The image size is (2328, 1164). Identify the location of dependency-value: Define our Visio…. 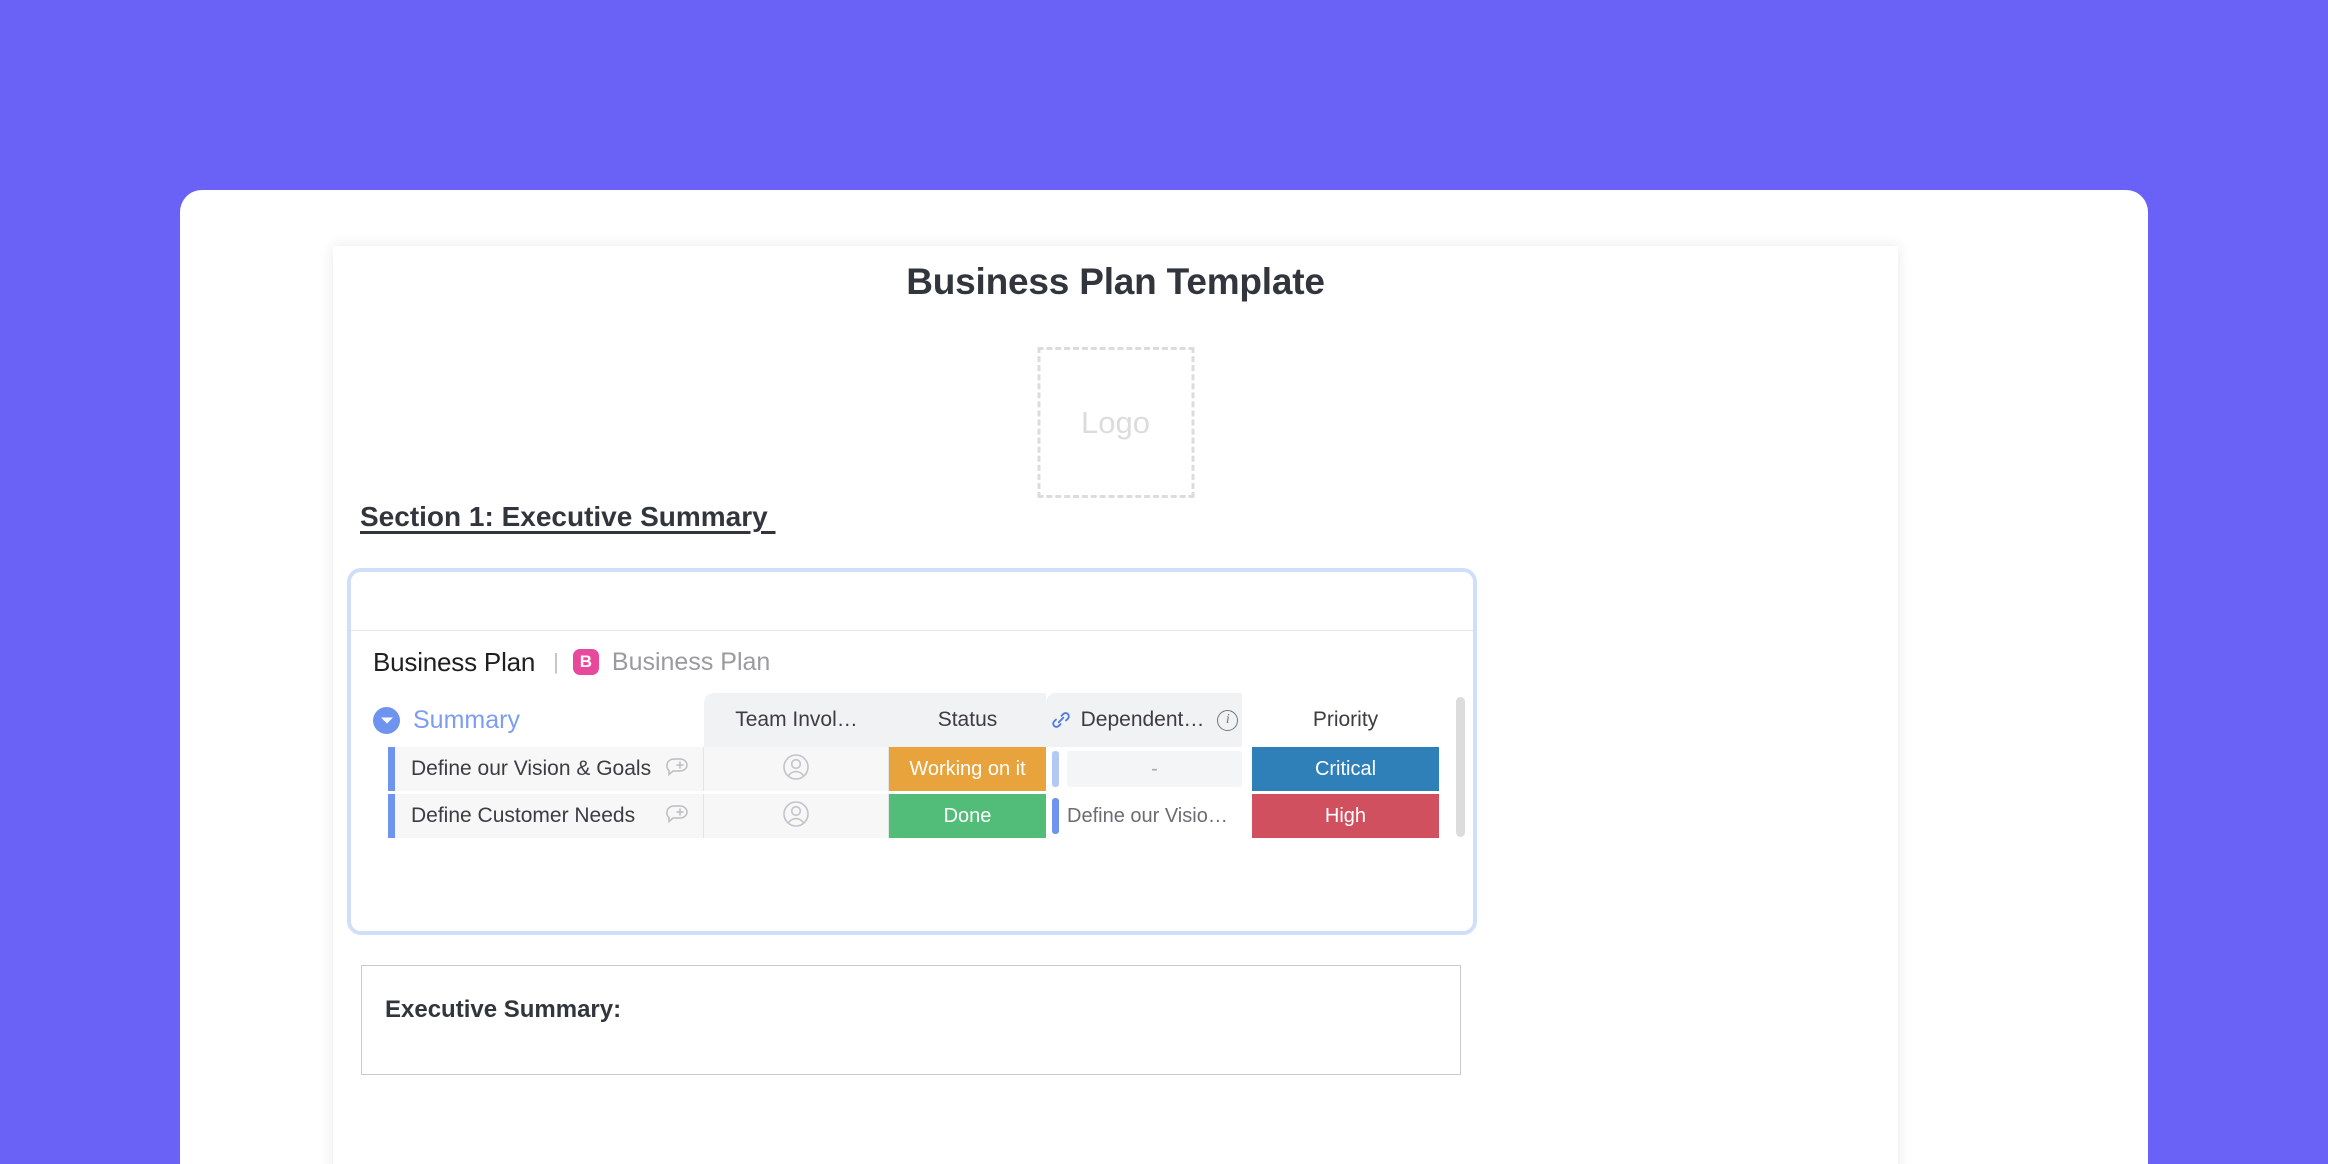
(1147, 815).